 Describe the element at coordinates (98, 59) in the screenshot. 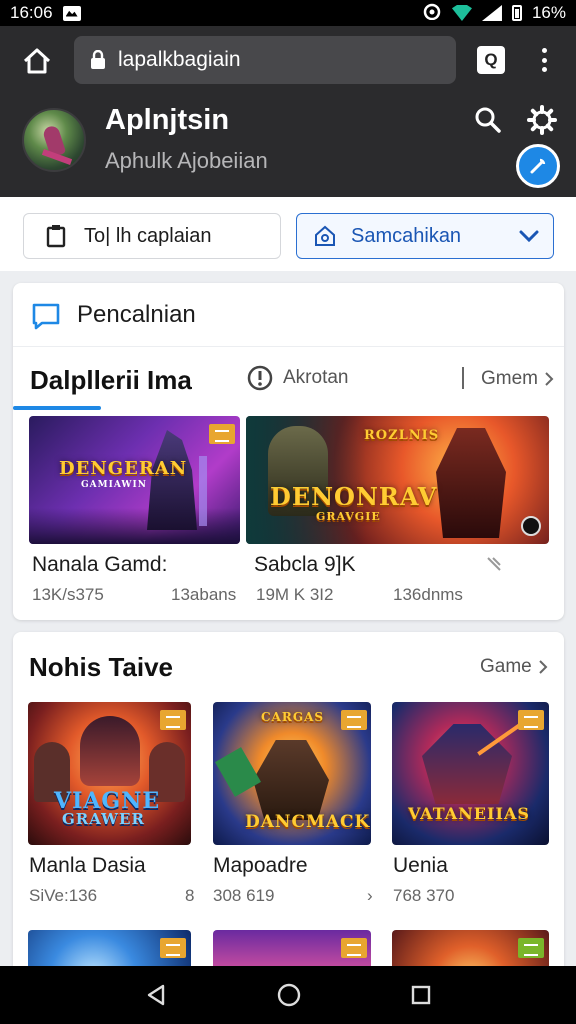

I see `lock-icon` at that location.